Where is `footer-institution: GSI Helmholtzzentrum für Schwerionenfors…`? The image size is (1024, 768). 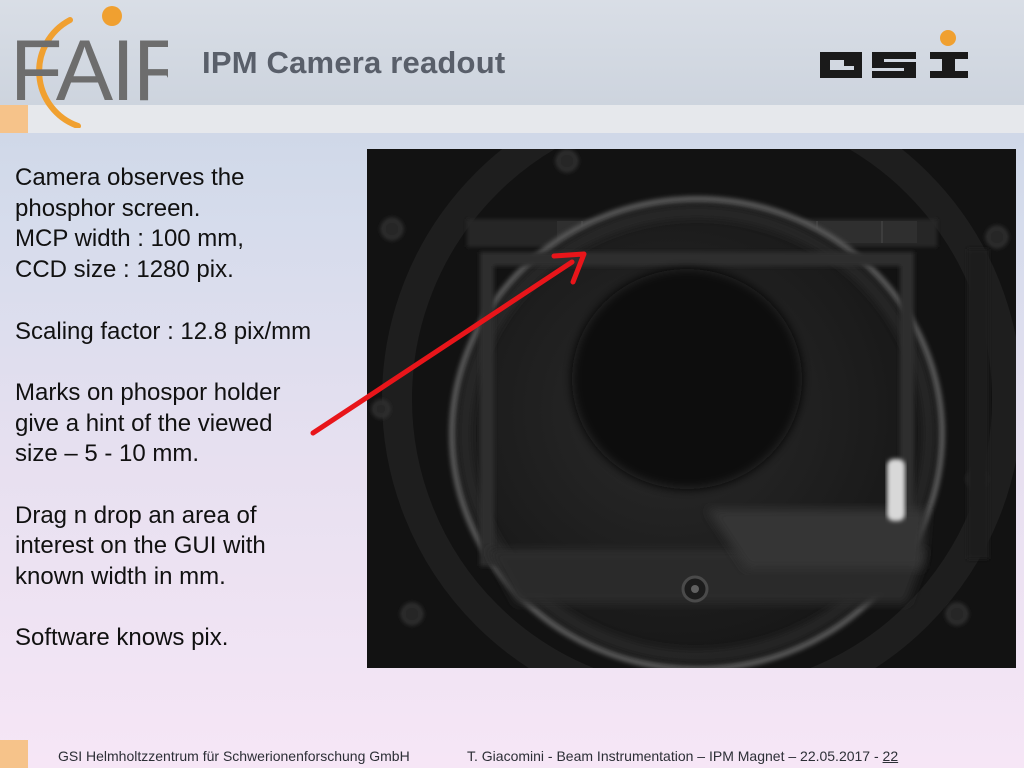
footer-institution: GSI Helmholtzzentrum für Schwerionenfors… is located at coordinates (234, 756).